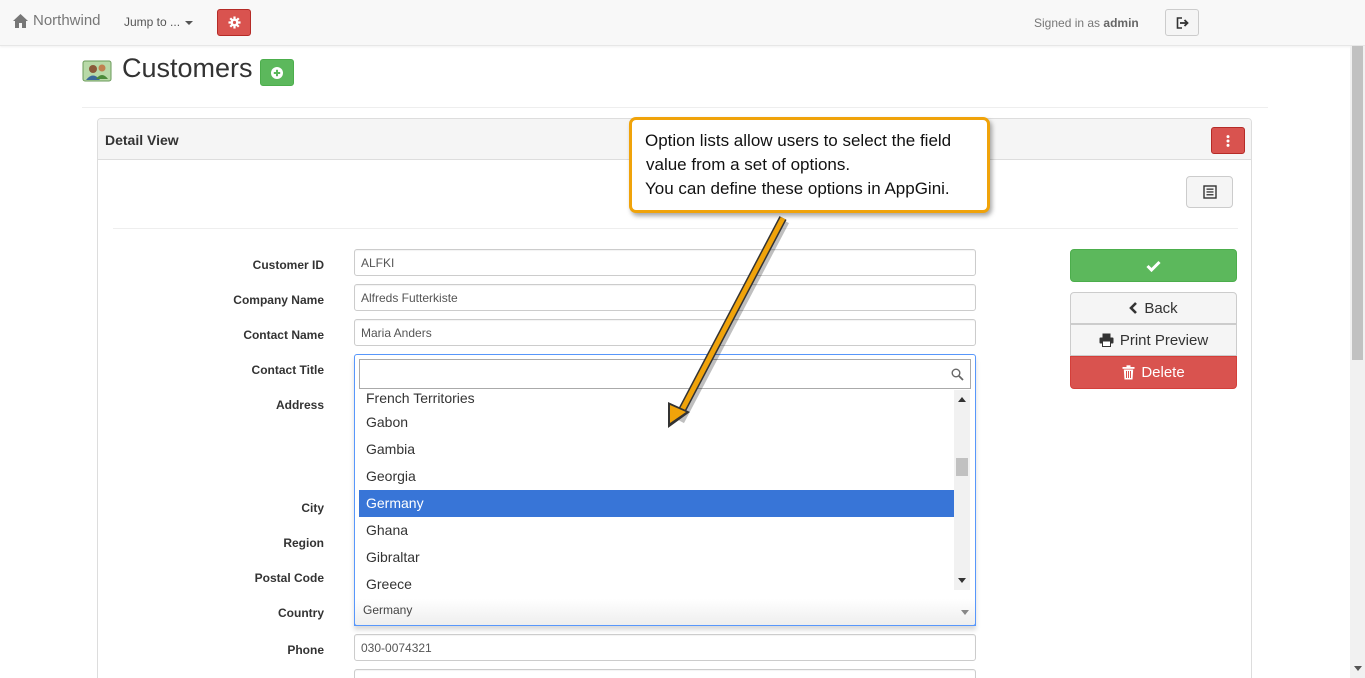  Describe the element at coordinates (97, 71) in the screenshot. I see `customers-table-icon` at that location.